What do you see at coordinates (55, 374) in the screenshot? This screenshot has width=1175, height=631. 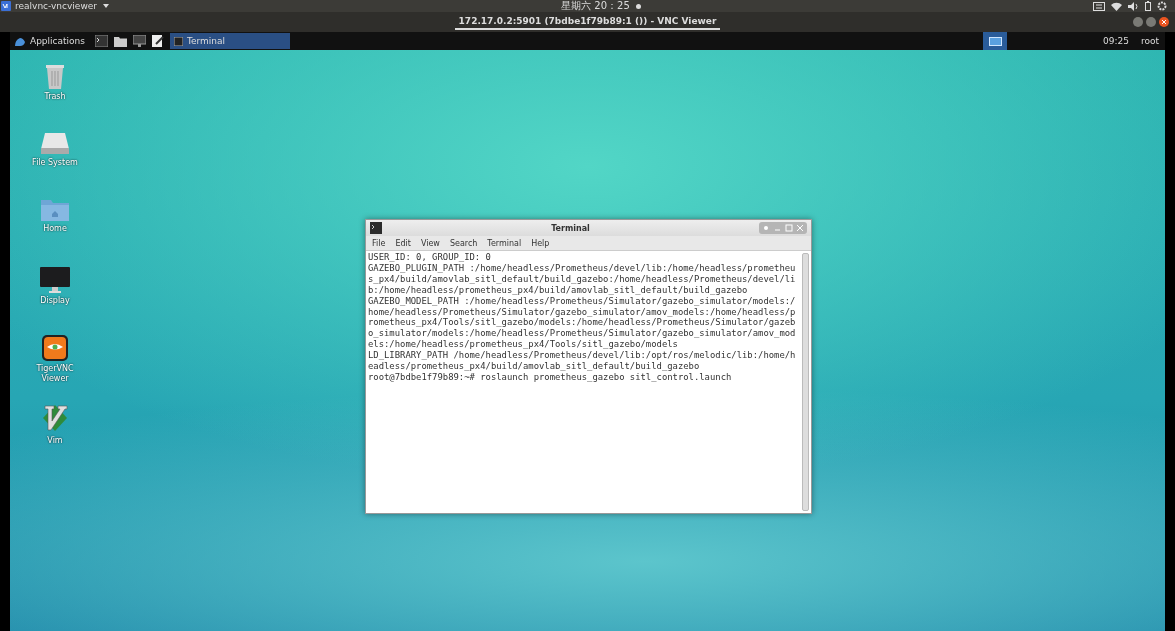 I see `icon-label: TigerVNC Viewer` at bounding box center [55, 374].